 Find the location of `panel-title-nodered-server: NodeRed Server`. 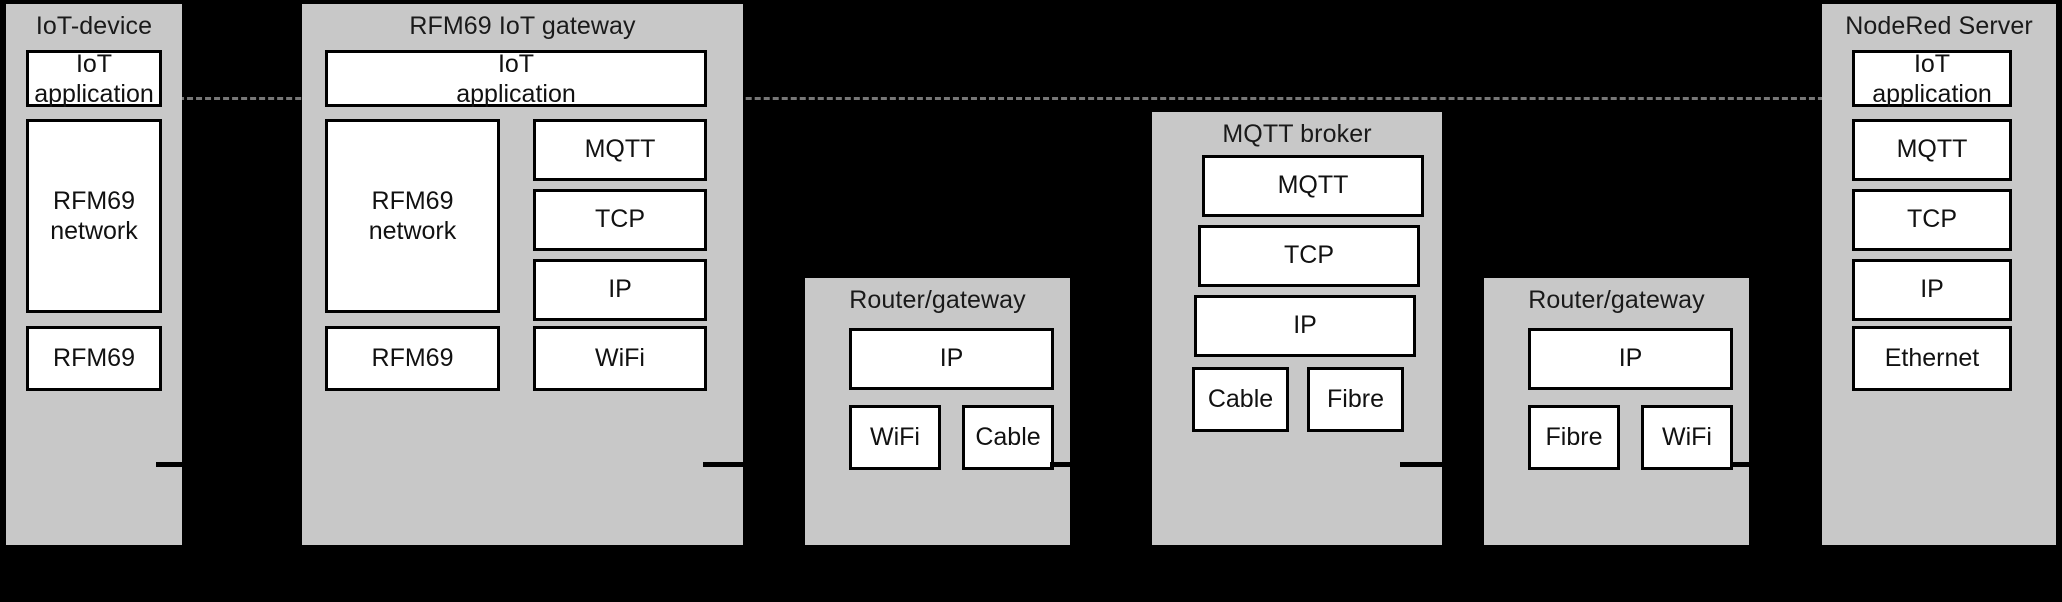

panel-title-nodered-server: NodeRed Server is located at coordinates (1939, 26).